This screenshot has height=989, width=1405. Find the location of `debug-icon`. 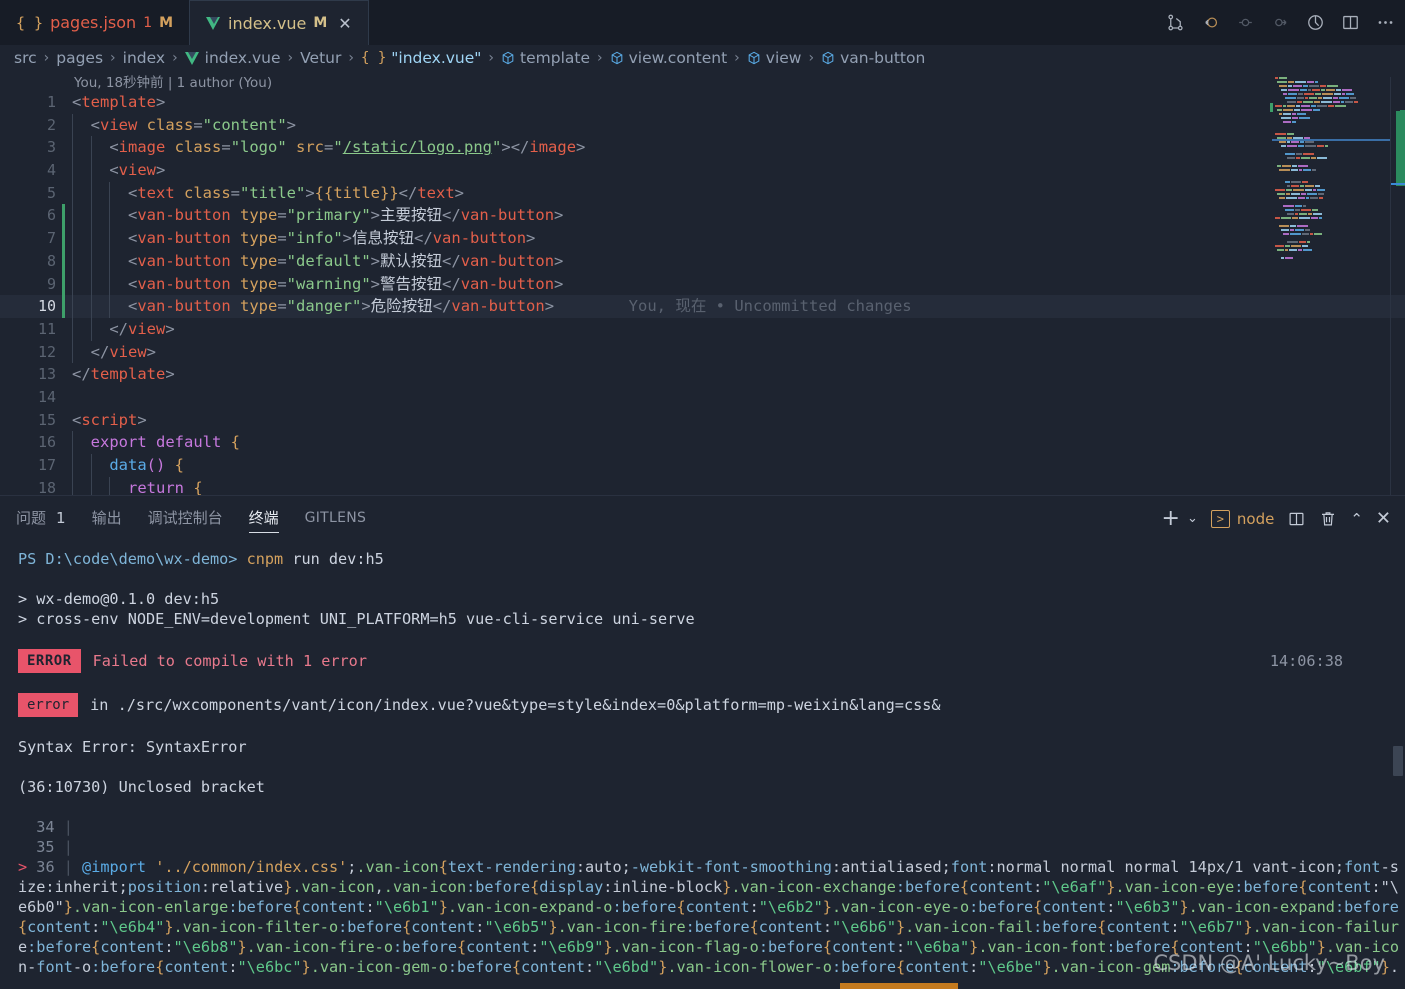

debug-icon is located at coordinates (1315, 22).